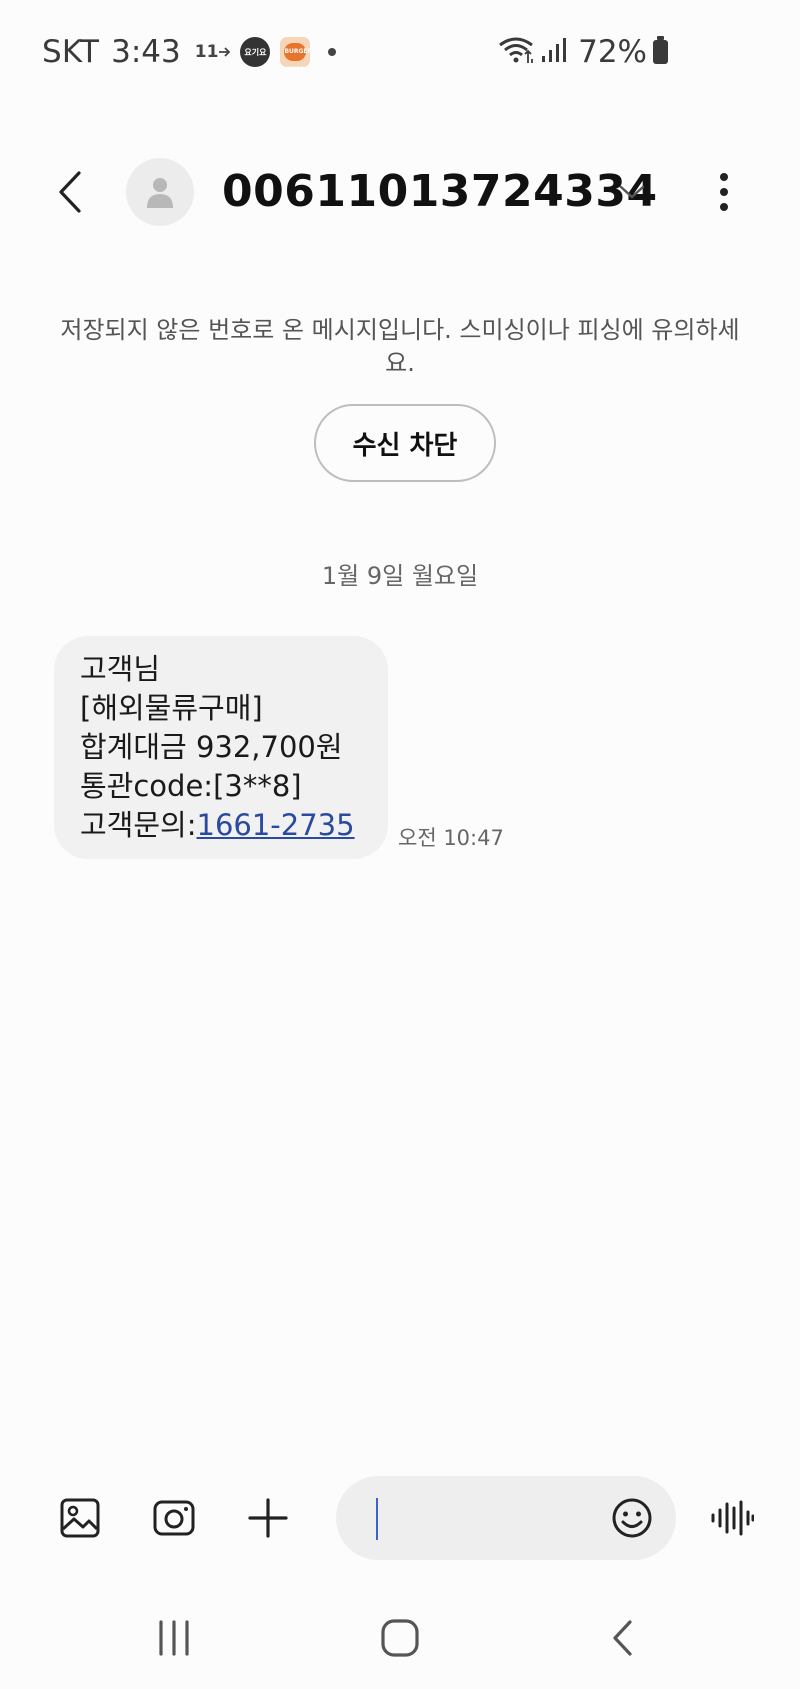 The image size is (800, 1689). I want to click on plus-icon, so click(268, 1518).